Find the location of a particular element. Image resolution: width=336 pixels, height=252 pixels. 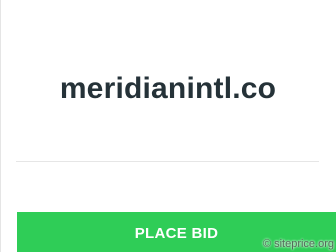

page-left-border is located at coordinates (0, 126).